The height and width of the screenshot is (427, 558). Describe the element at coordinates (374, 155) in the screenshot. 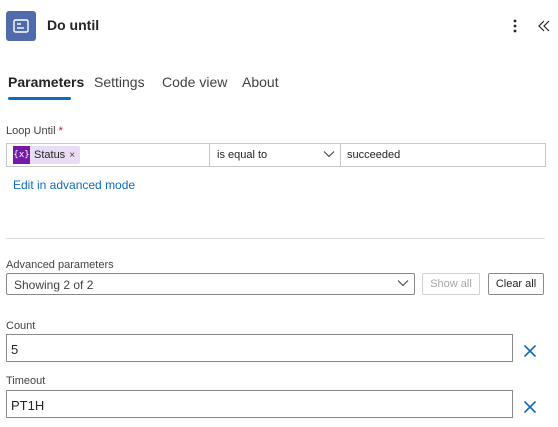

I see `condition-value: succeeded` at that location.